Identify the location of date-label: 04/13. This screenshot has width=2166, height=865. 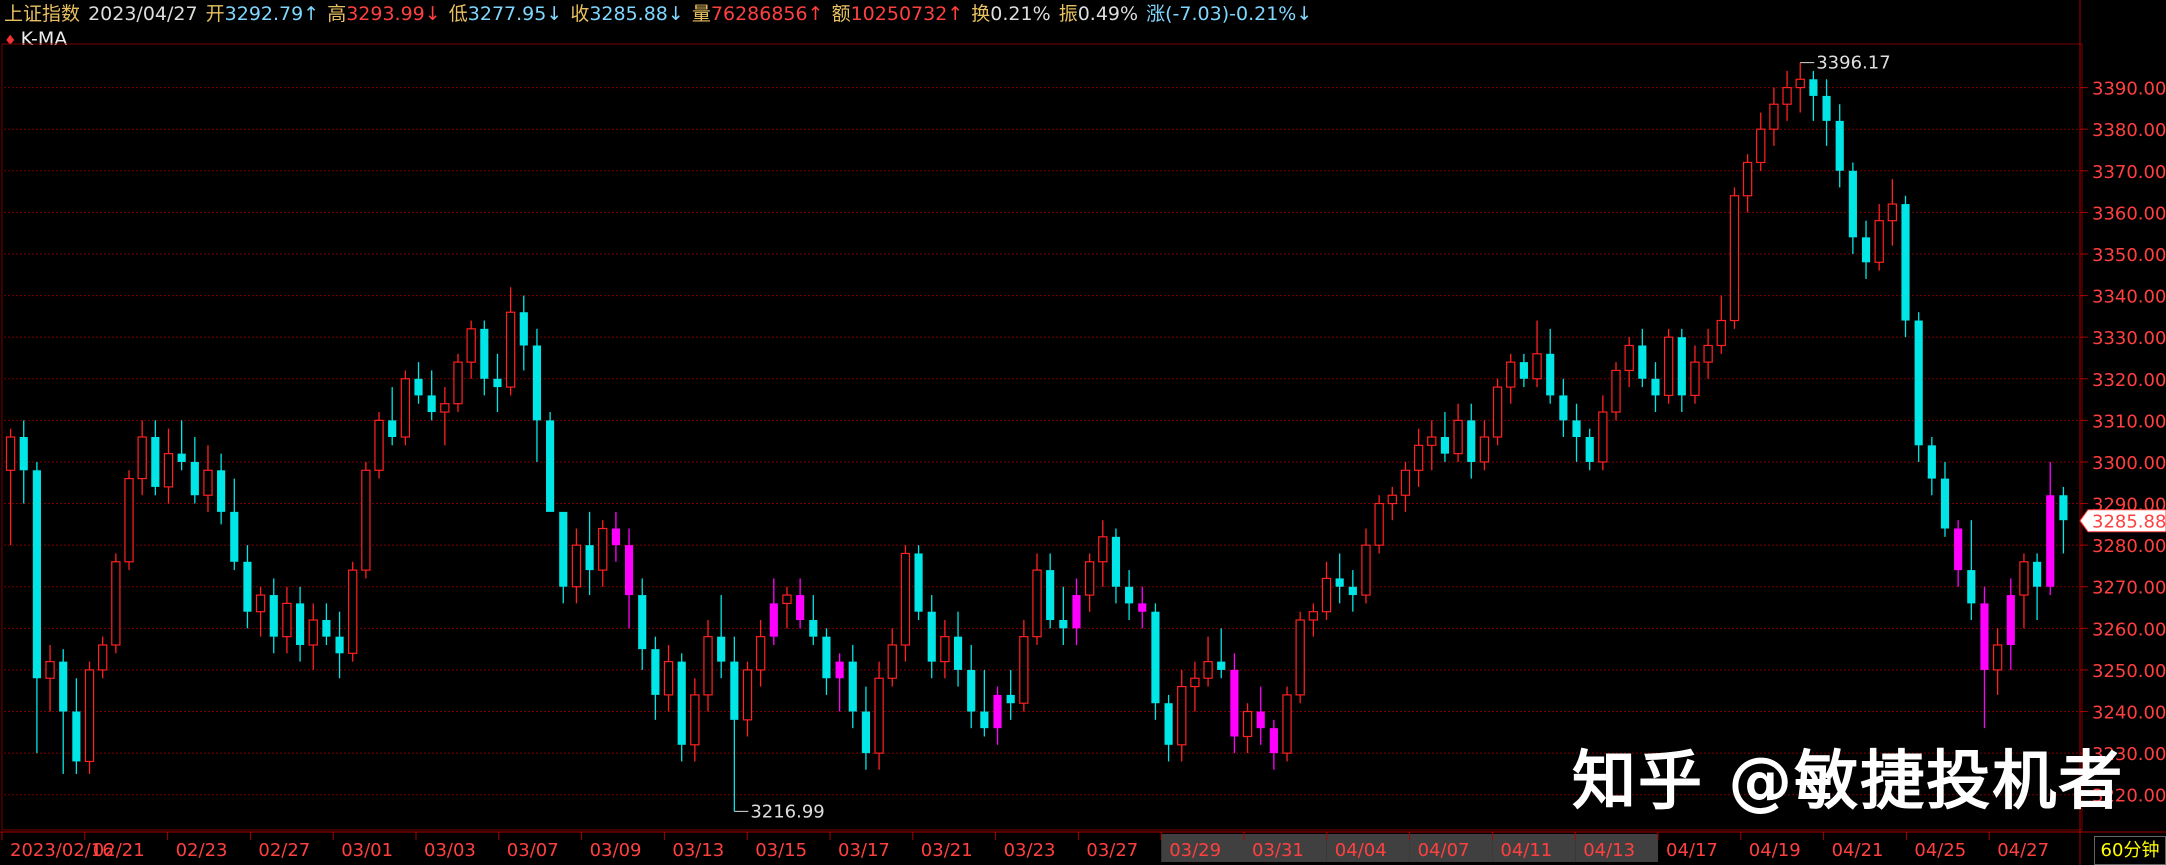
(1609, 850).